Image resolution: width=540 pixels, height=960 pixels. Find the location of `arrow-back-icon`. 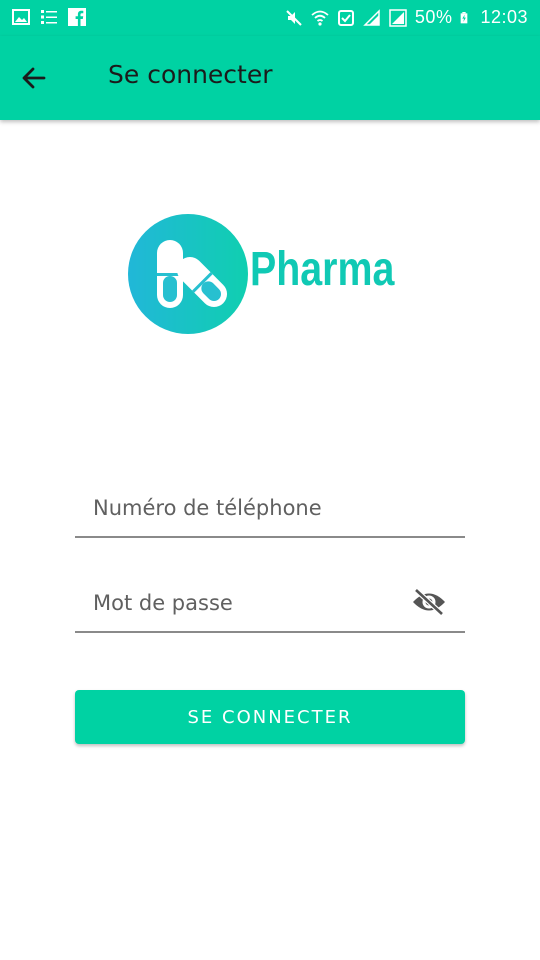

arrow-back-icon is located at coordinates (34, 78).